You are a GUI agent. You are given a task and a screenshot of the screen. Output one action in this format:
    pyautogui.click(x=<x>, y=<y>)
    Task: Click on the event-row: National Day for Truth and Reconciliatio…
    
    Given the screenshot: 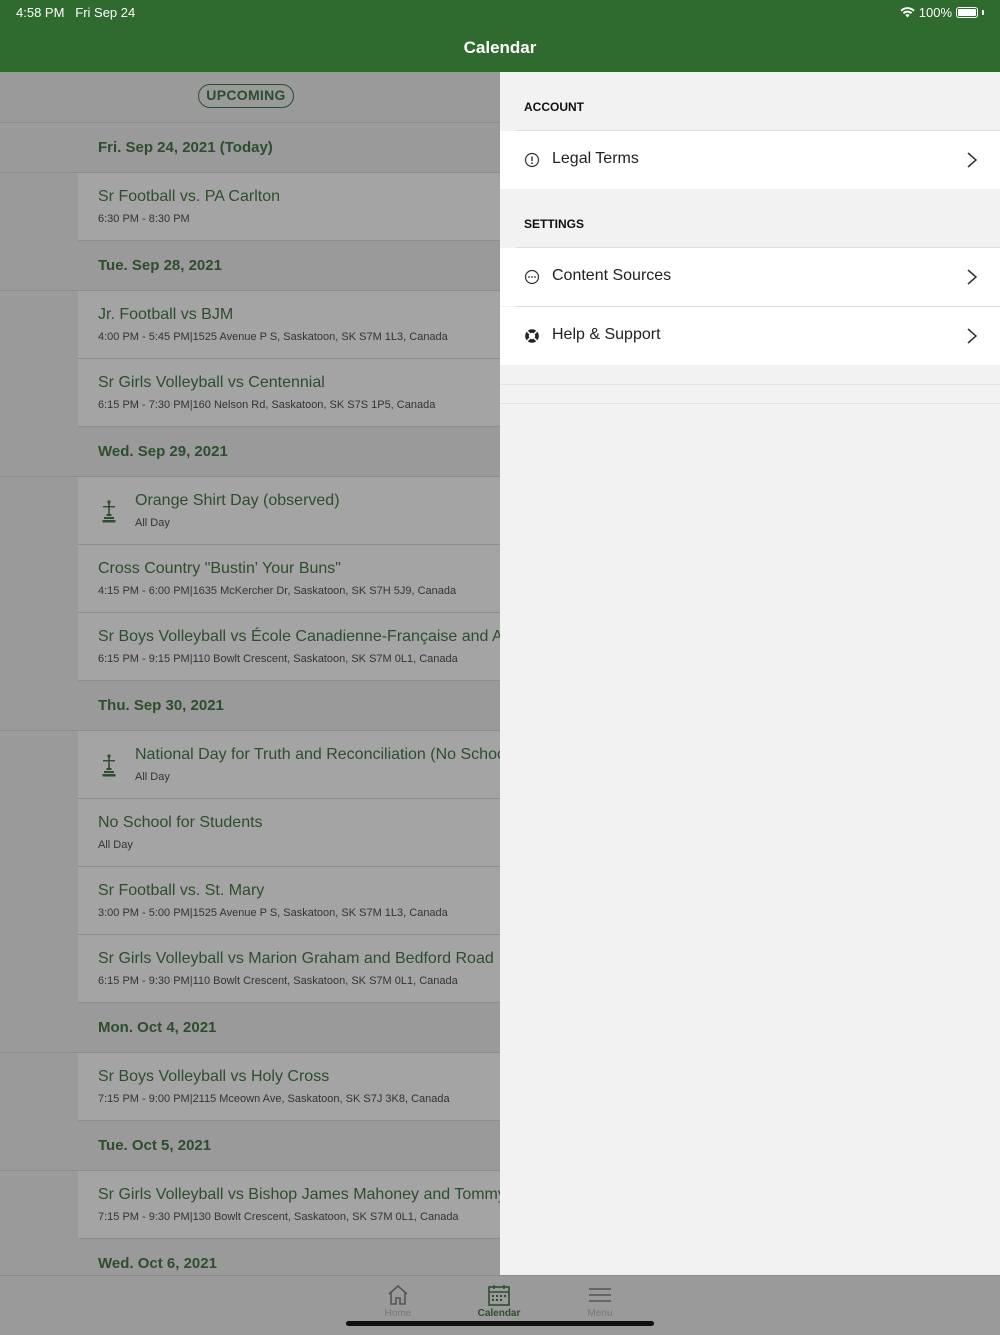 What is the action you would take?
    pyautogui.click(x=289, y=765)
    